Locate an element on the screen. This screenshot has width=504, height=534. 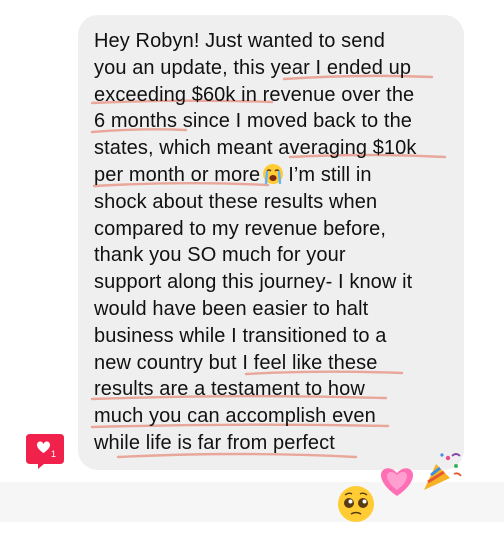
message-line-15: much you can accomplish even is located at coordinates (235, 416).